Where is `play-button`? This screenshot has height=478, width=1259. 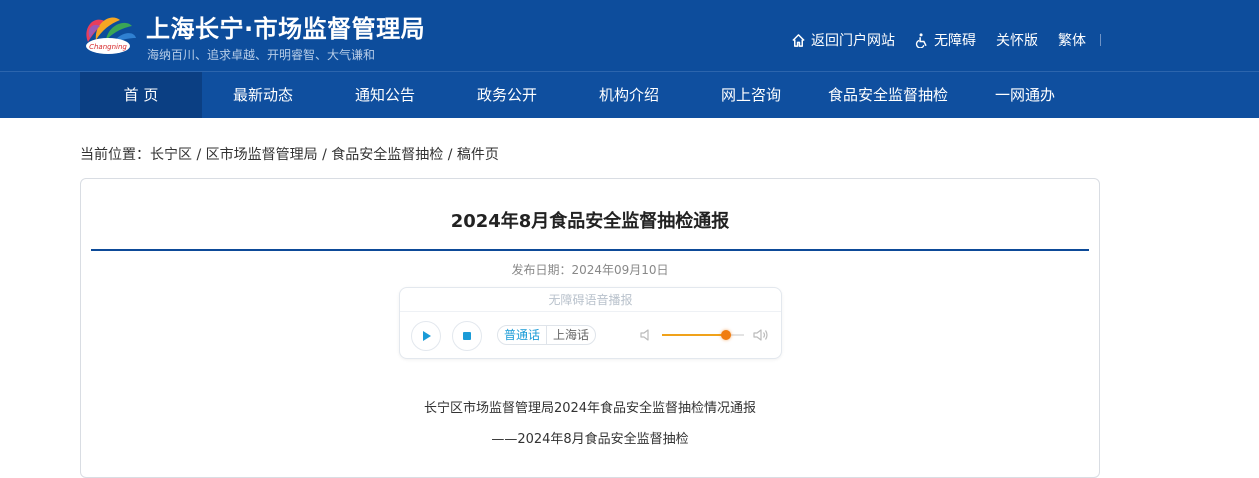 play-button is located at coordinates (426, 336).